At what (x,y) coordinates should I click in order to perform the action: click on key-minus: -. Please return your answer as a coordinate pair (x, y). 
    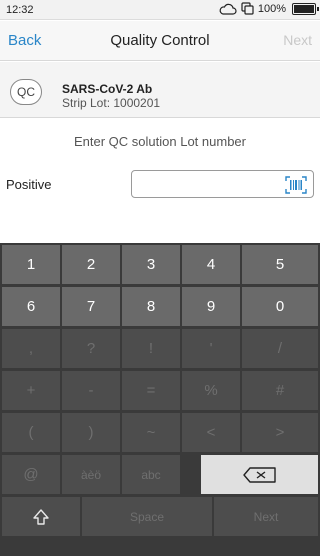
    Looking at the image, I should click on (91, 390).